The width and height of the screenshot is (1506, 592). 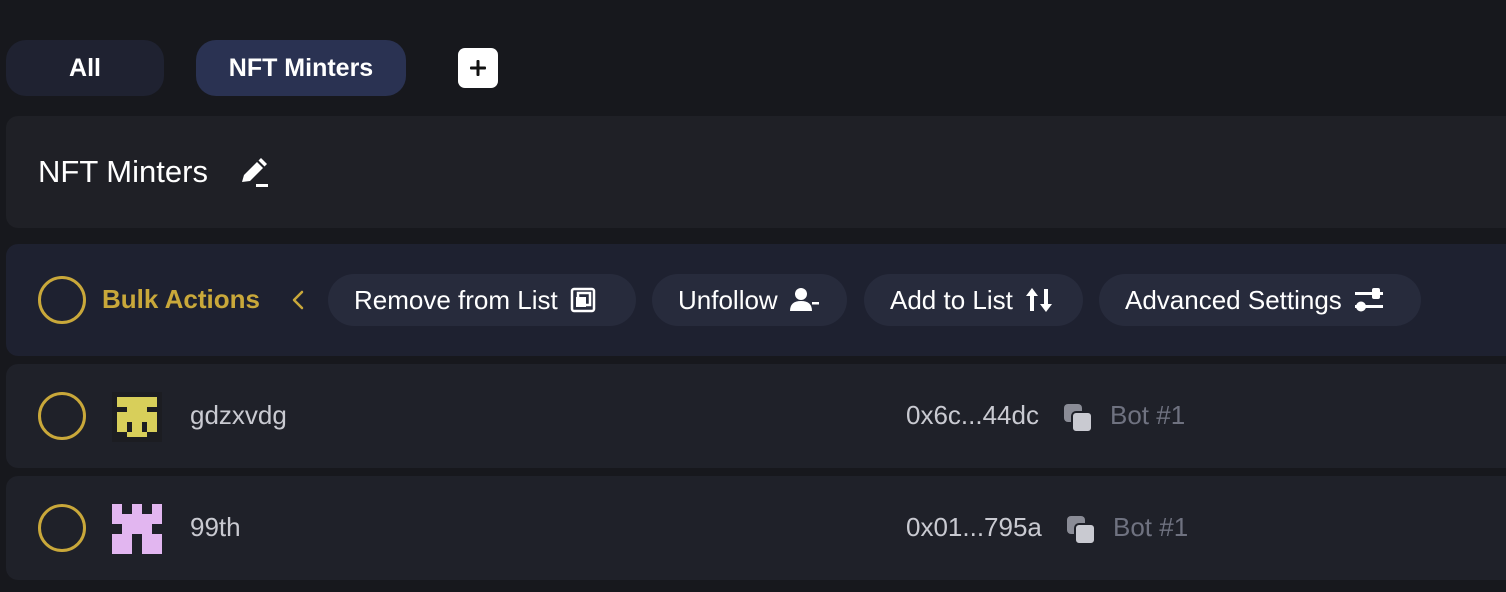 I want to click on remove-from-list-button: Remove from List, so click(x=482, y=300).